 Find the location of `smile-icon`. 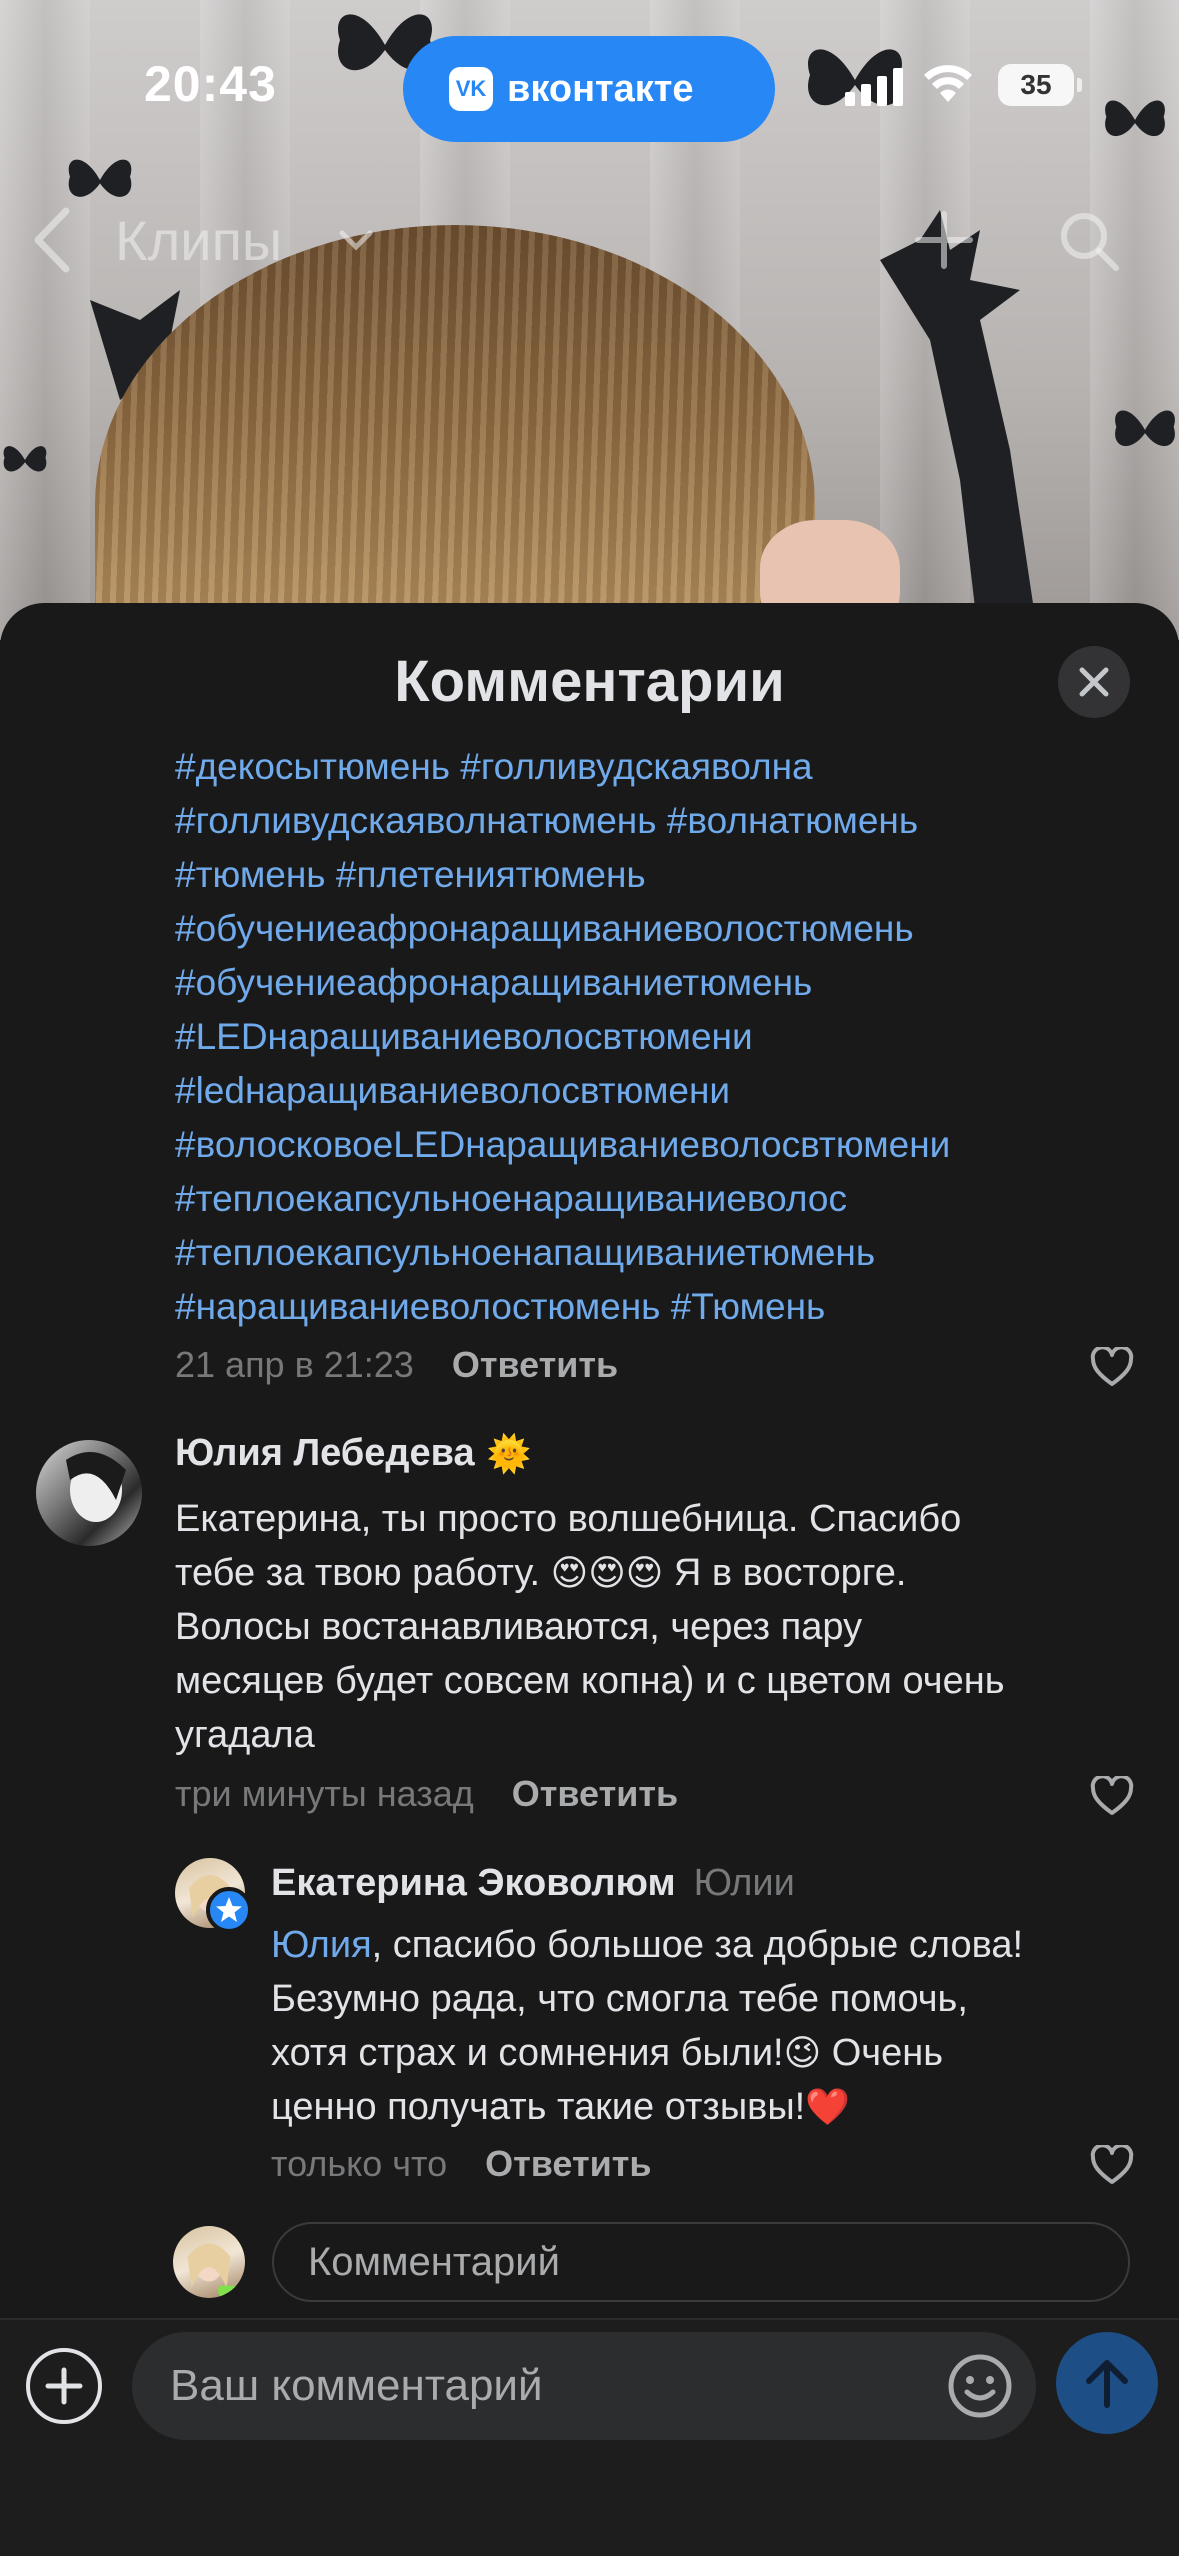

smile-icon is located at coordinates (980, 2386).